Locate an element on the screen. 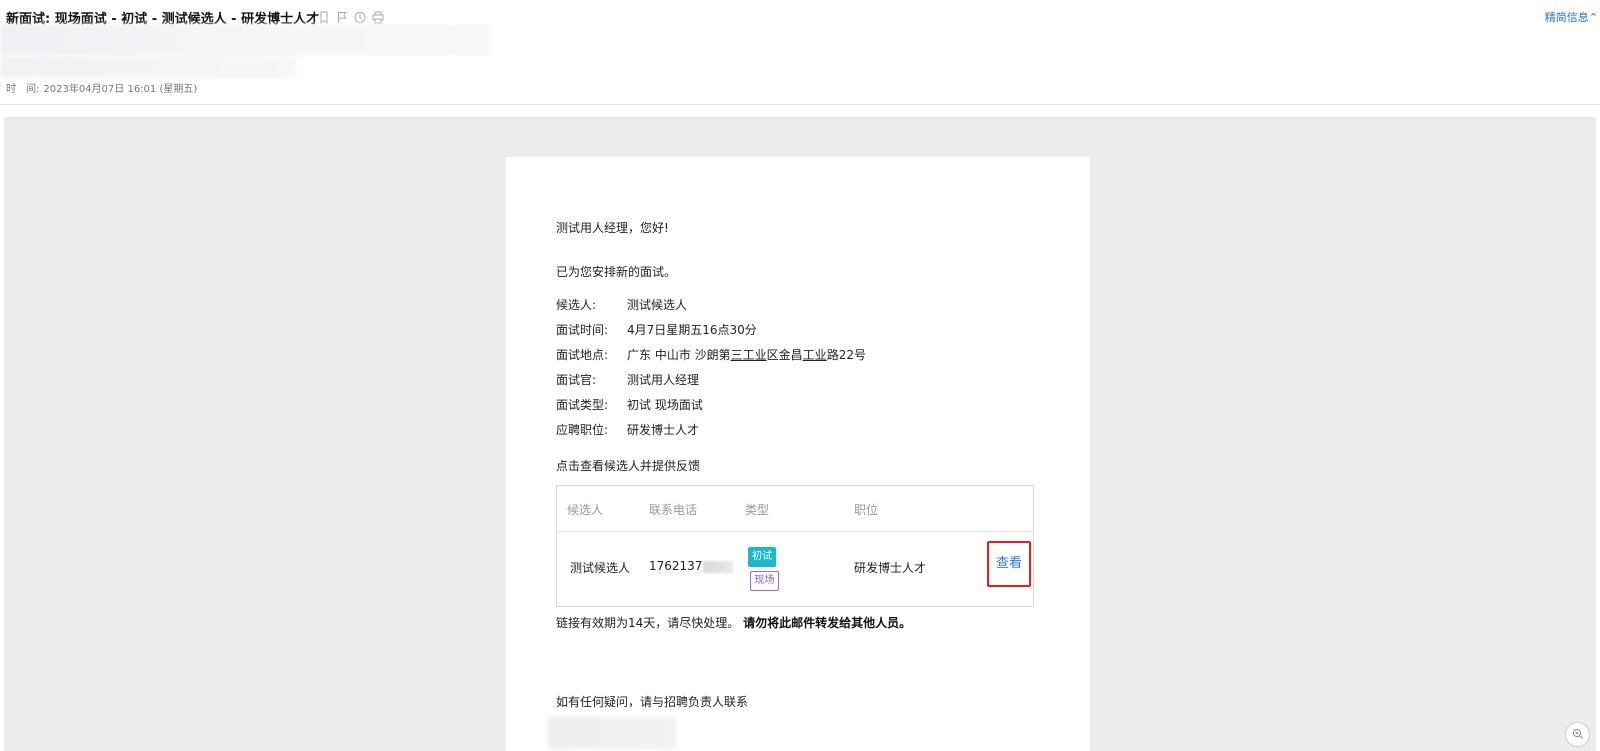 The width and height of the screenshot is (1600, 751). redacted-recipients is located at coordinates (245, 40).